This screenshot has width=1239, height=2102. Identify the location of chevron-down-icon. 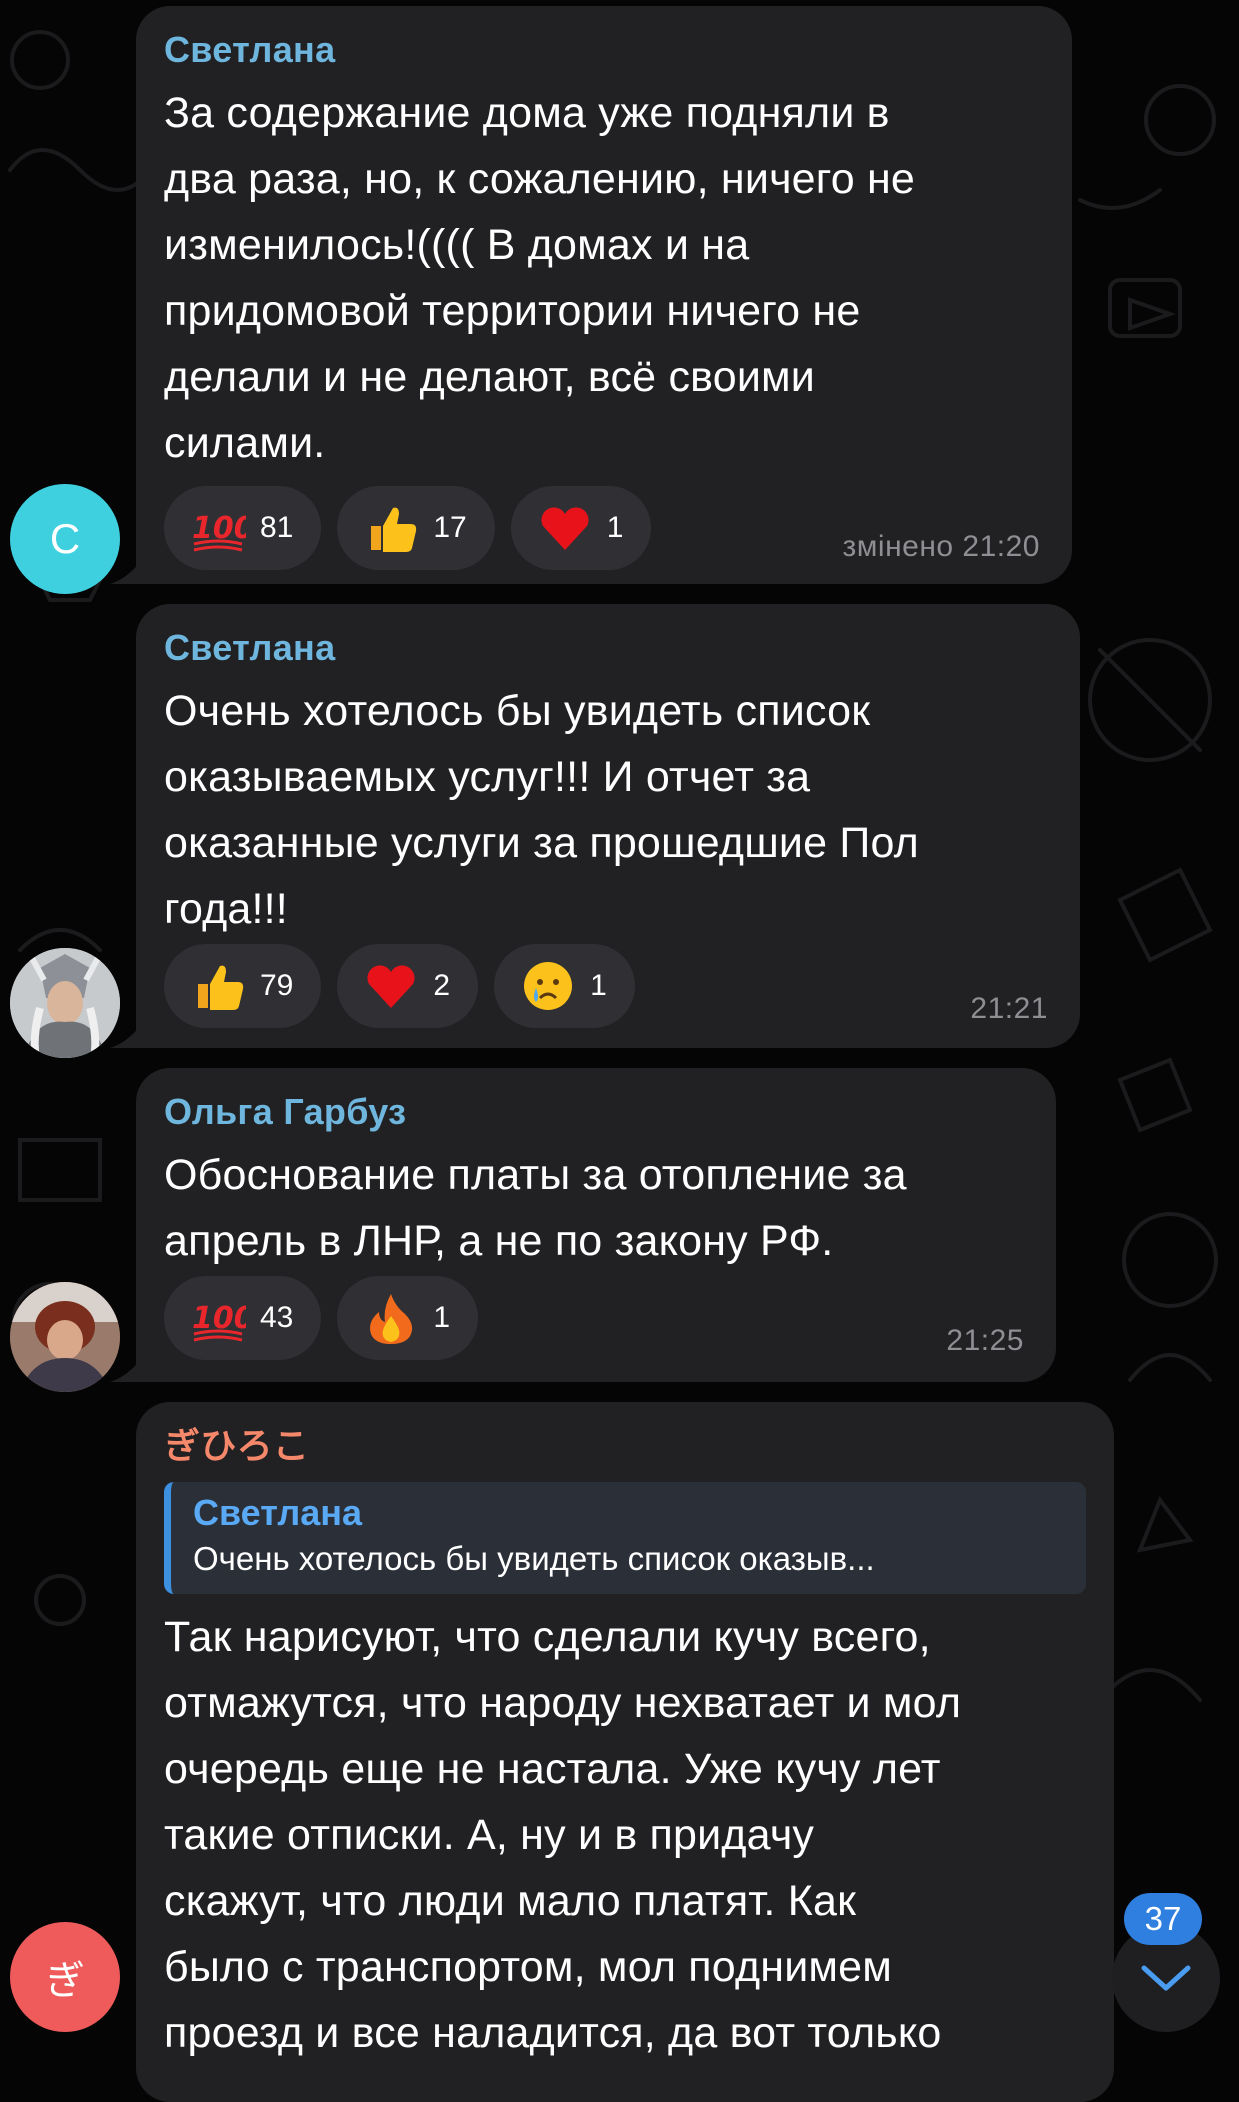
(1166, 1978).